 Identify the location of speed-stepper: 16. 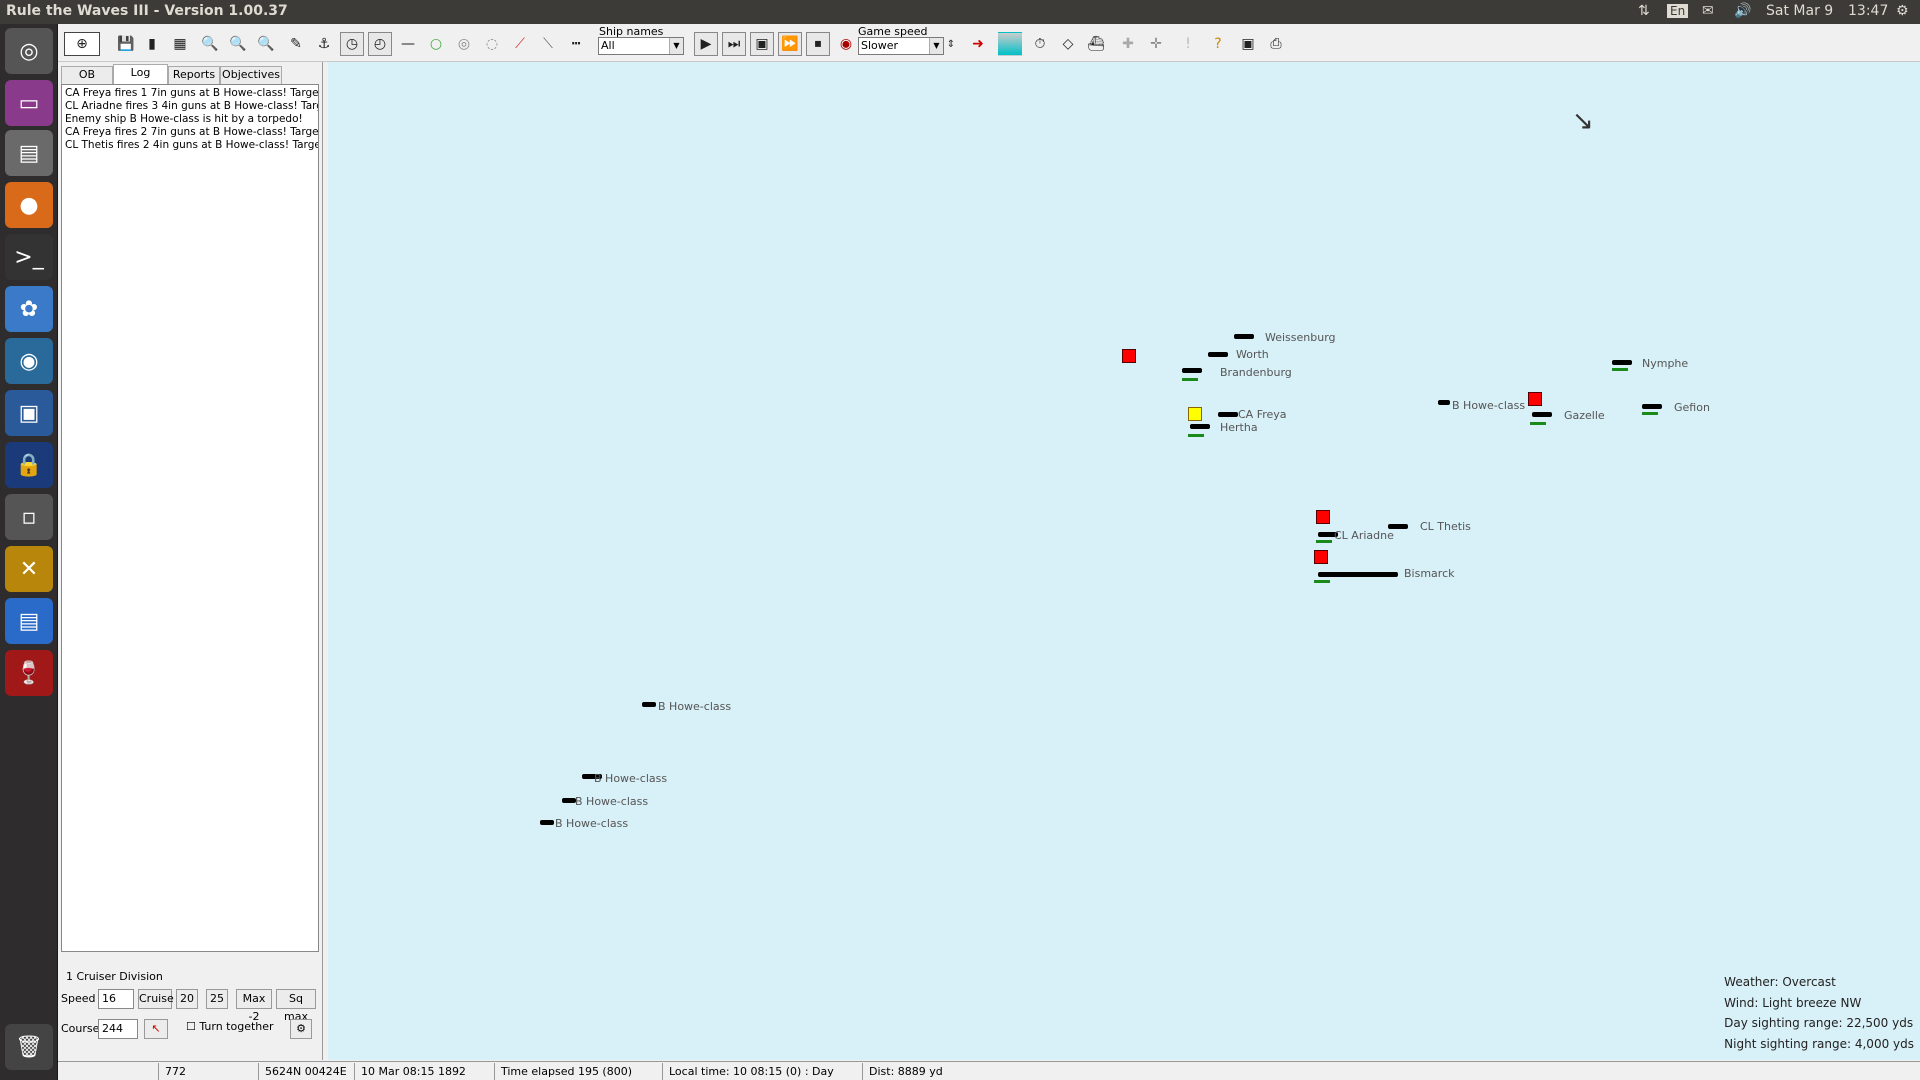
(116, 999).